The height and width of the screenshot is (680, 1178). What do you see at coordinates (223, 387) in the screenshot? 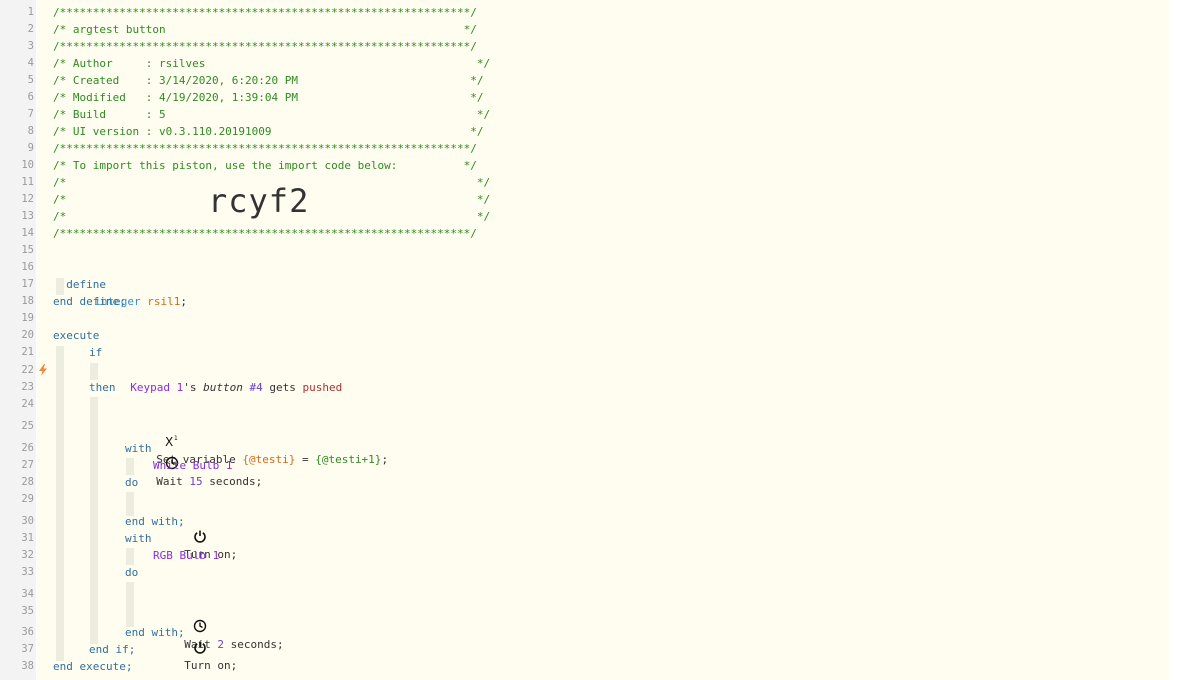
I see `attribute-button: button` at bounding box center [223, 387].